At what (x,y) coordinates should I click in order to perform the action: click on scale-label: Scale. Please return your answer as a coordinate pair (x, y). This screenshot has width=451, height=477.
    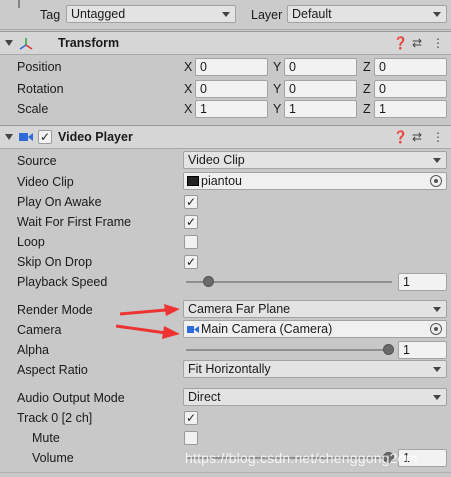
    Looking at the image, I should click on (33, 109).